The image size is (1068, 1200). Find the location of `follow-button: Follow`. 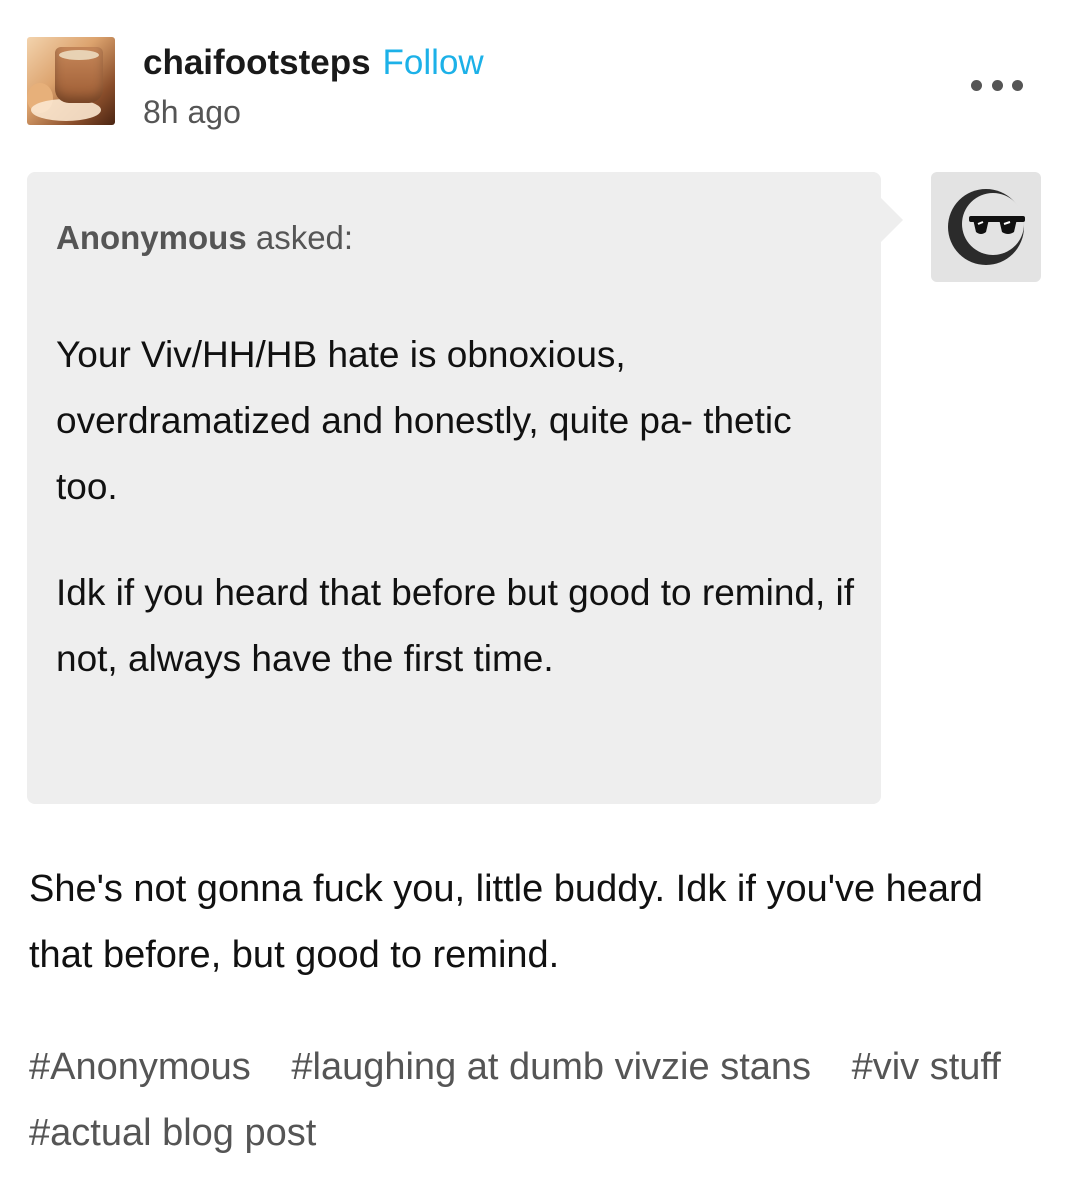

follow-button: Follow is located at coordinates (433, 62).